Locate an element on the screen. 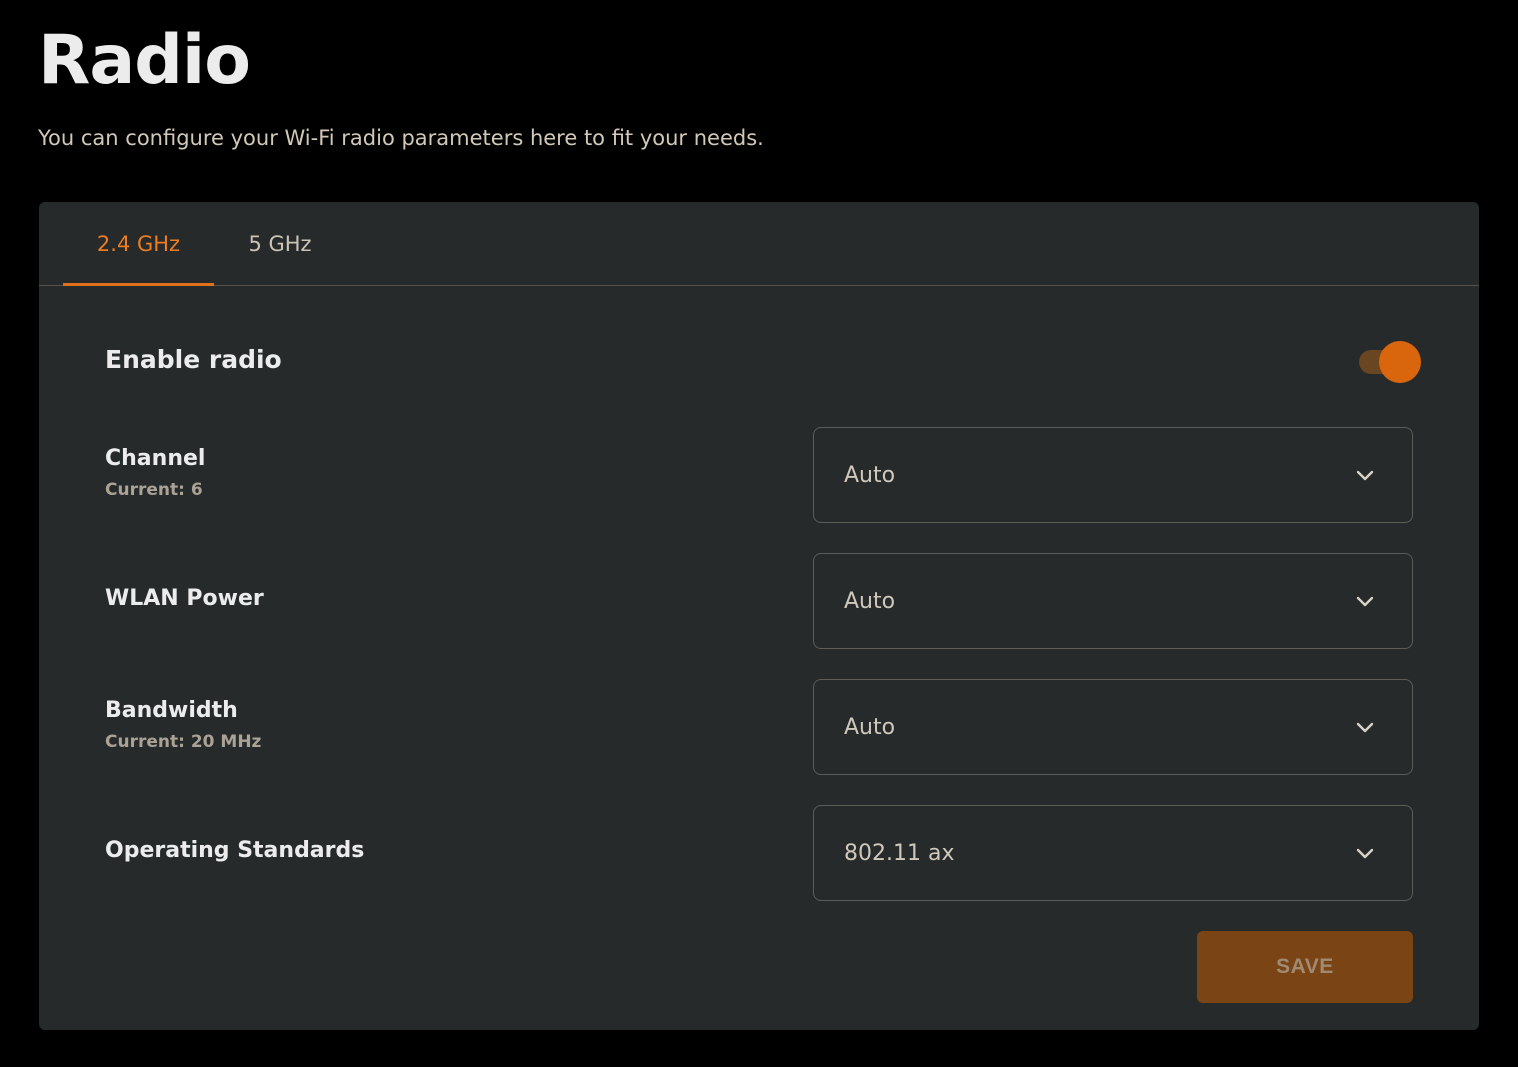 The image size is (1518, 1067). channel-label: Channel is located at coordinates (155, 458).